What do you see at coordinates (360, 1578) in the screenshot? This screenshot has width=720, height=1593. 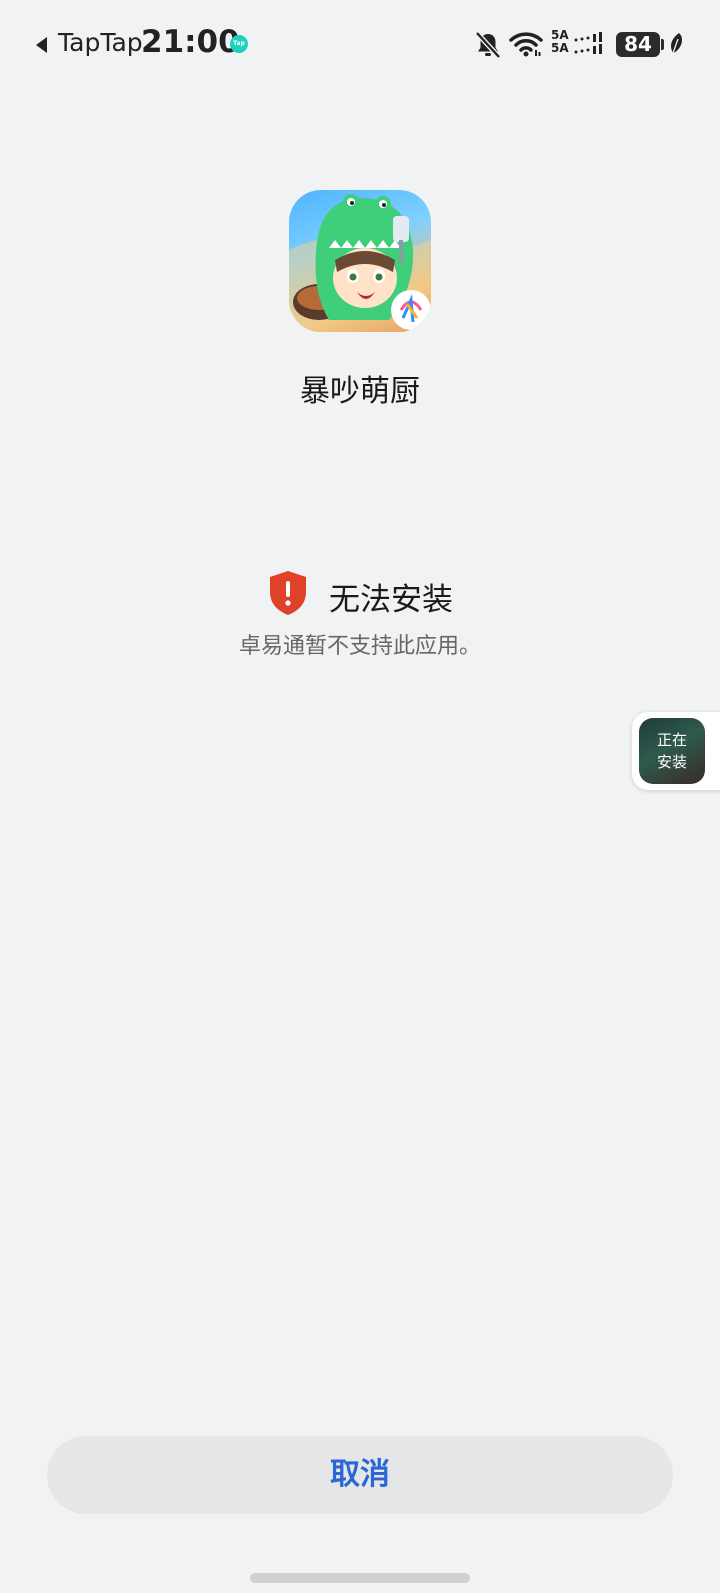 I see `home-indicator` at bounding box center [360, 1578].